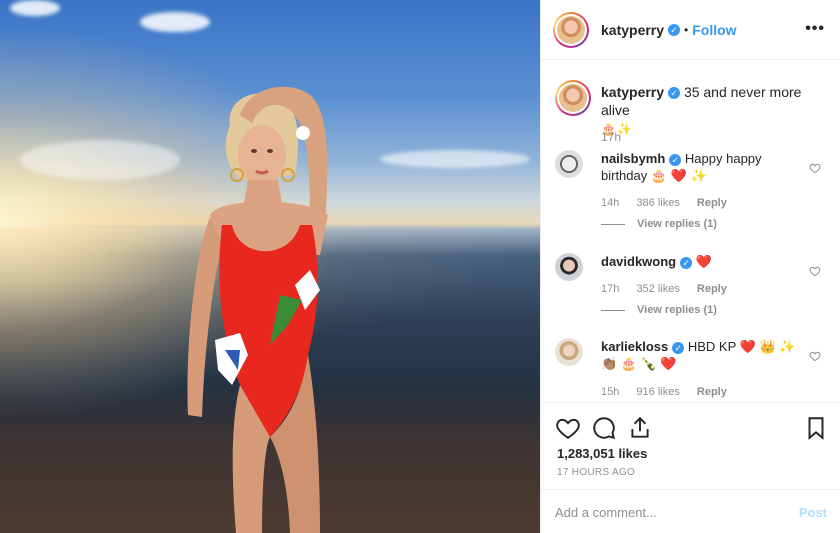  I want to click on photo-subject, so click(257, 309).